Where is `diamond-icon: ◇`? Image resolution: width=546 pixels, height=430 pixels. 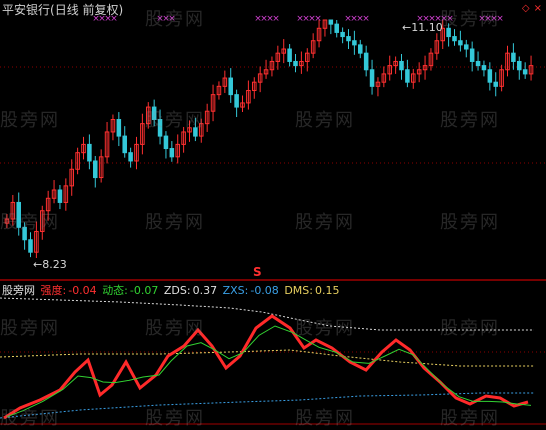 diamond-icon: ◇ is located at coordinates (526, 8).